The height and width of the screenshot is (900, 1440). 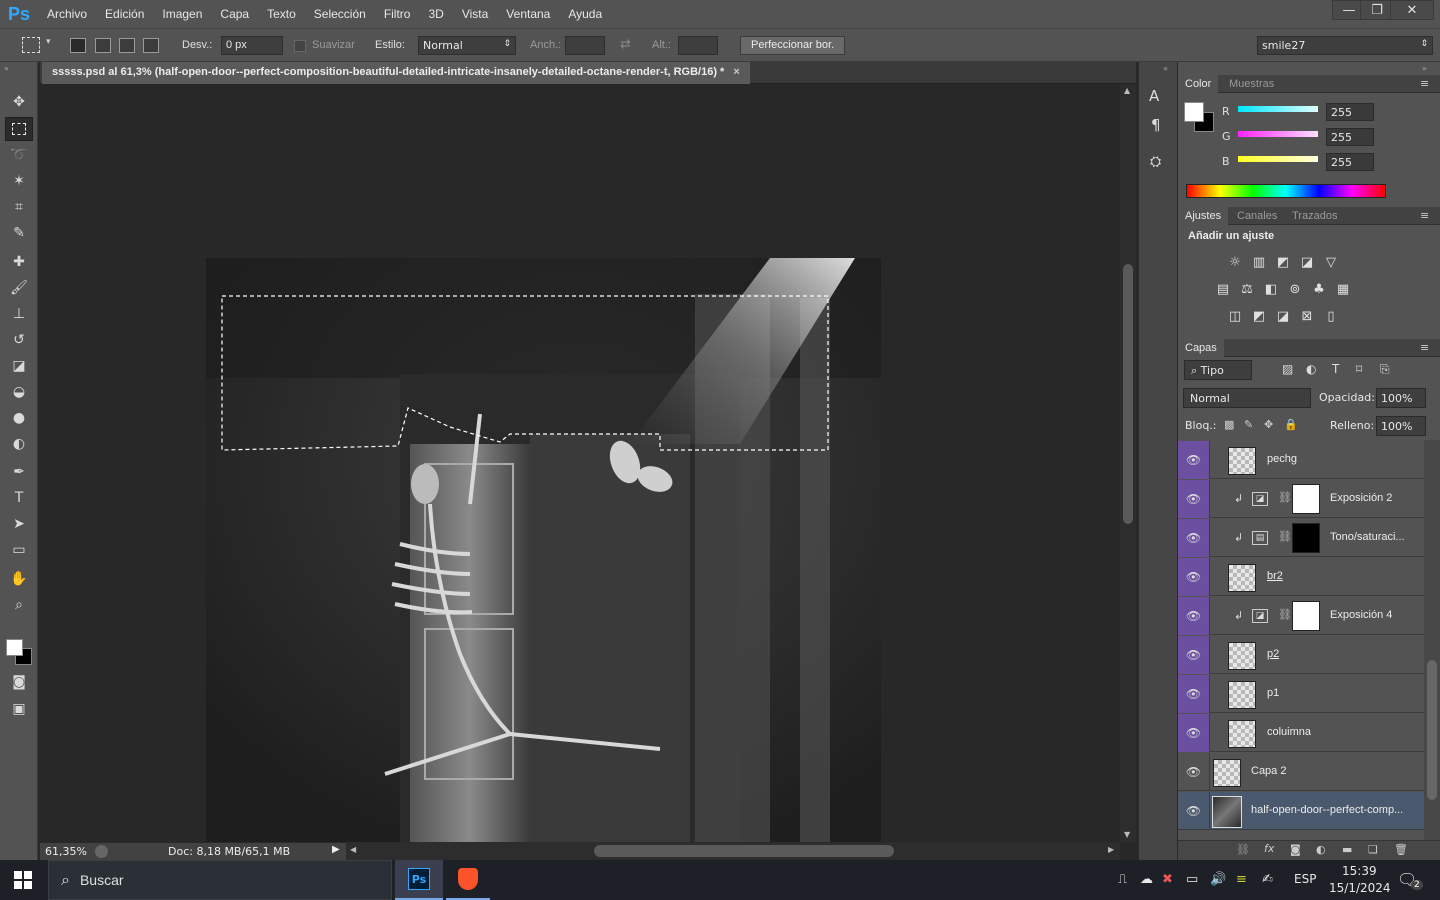 I want to click on quick-mask-icon: ◙, so click(x=19, y=682).